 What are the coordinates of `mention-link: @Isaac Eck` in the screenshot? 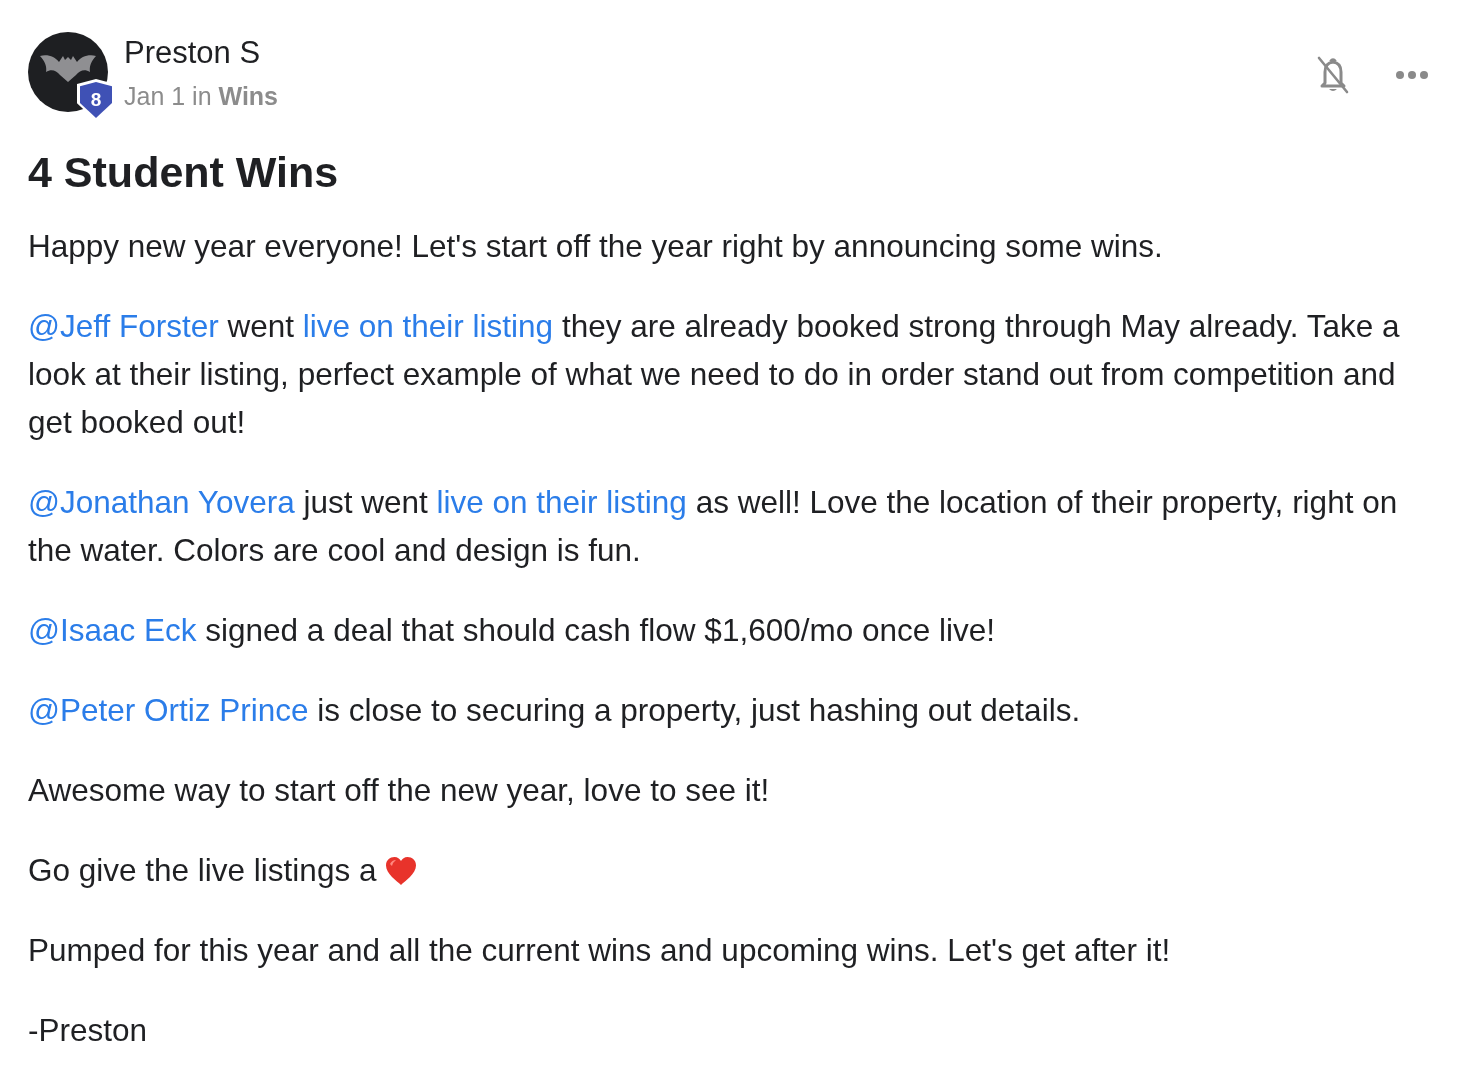 It's located at (112, 630).